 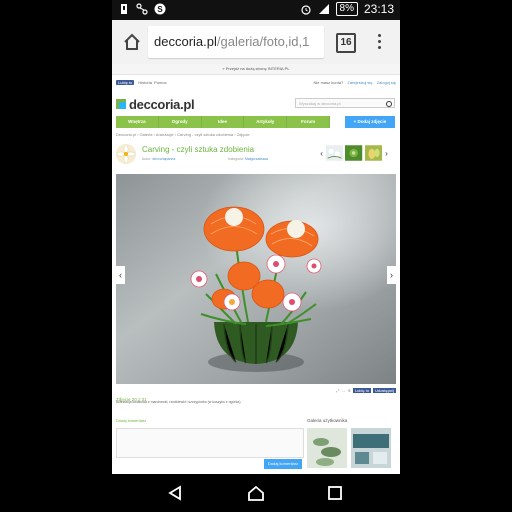 I want to click on cast-icon, so click(x=142, y=9).